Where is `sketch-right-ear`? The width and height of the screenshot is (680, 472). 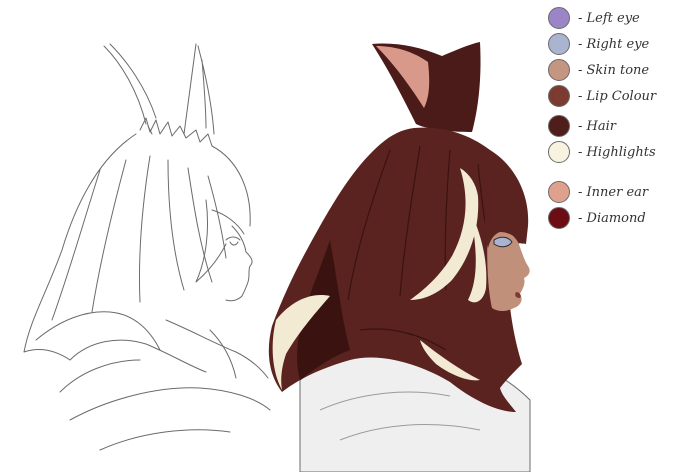
sketch-right-ear is located at coordinates (199, 89).